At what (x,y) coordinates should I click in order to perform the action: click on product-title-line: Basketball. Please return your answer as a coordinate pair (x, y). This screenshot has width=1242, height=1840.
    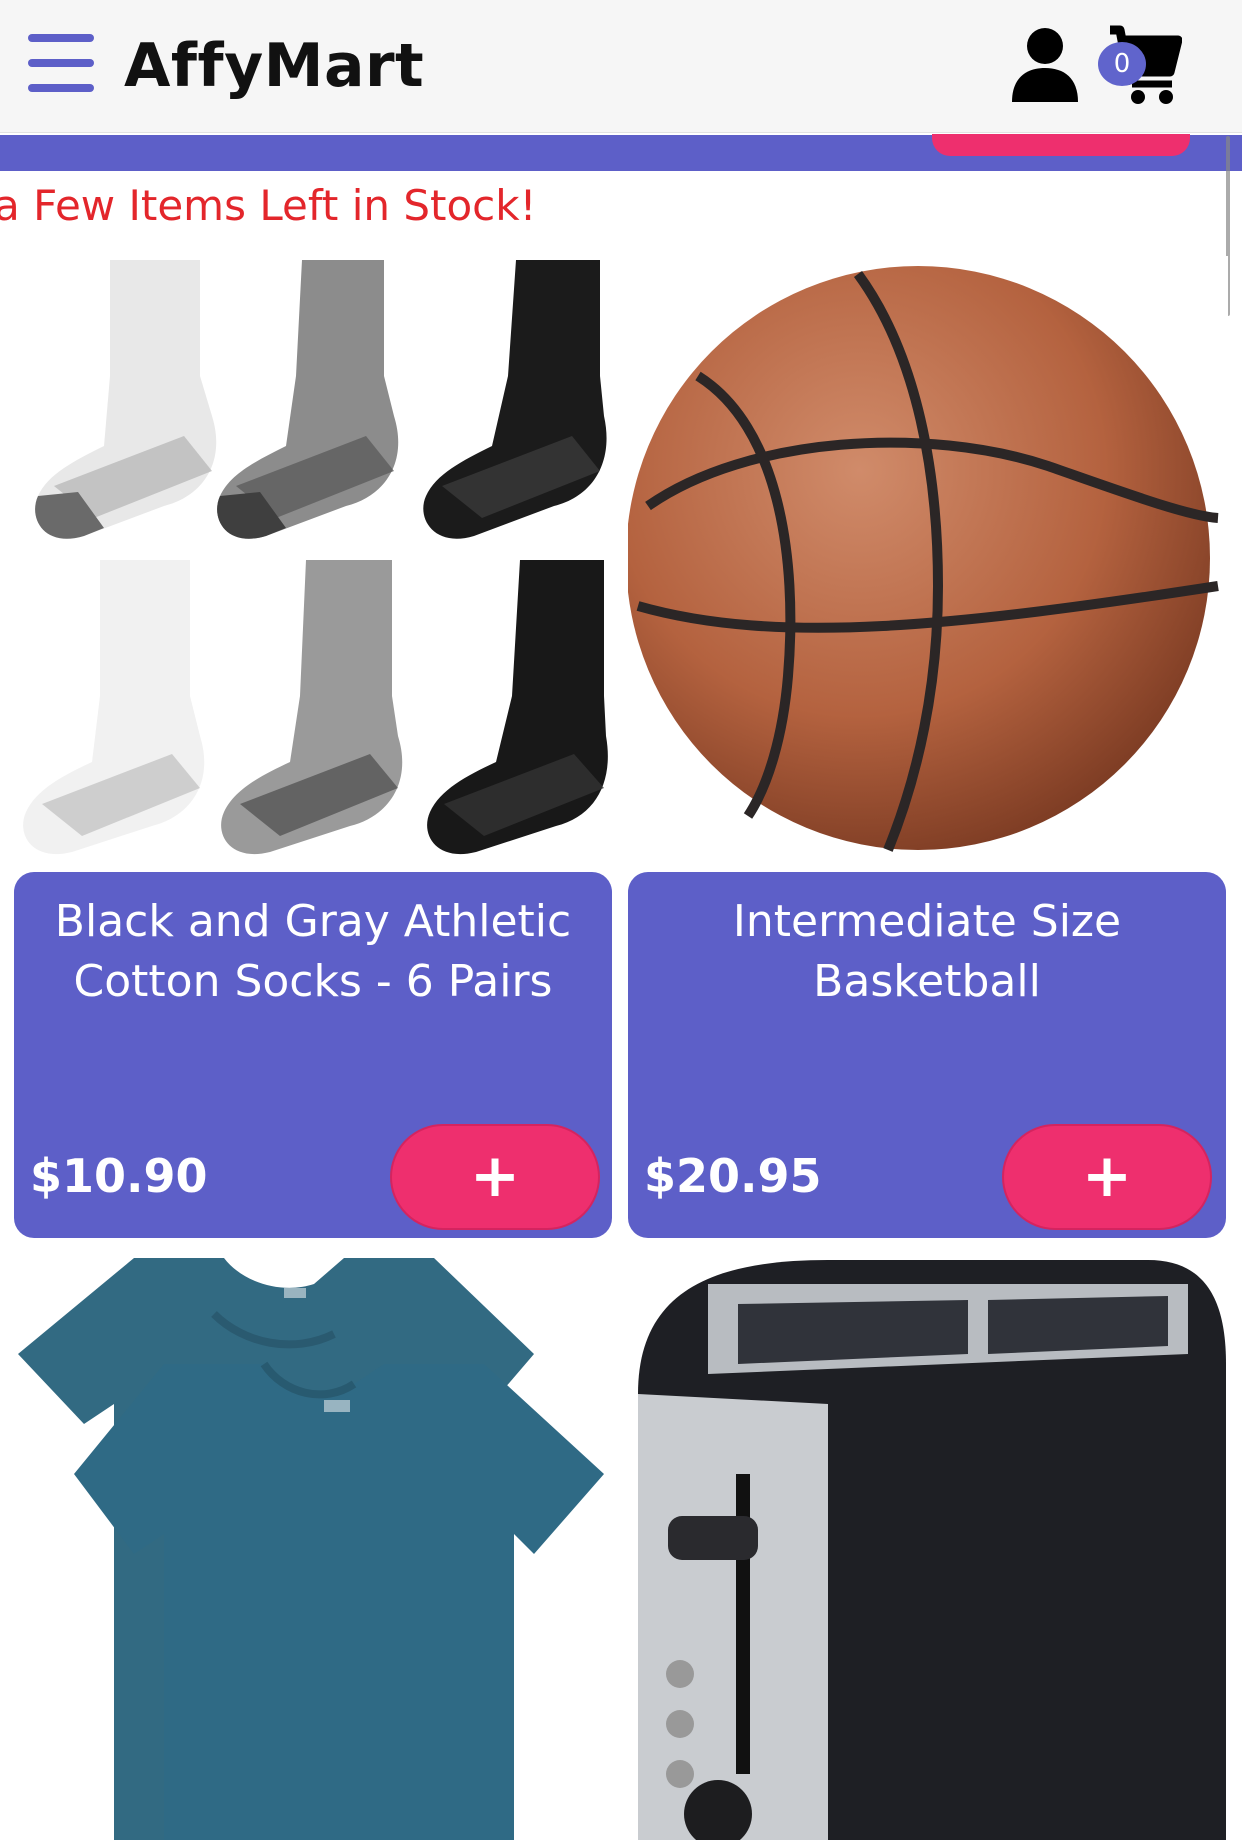
    Looking at the image, I should click on (927, 981).